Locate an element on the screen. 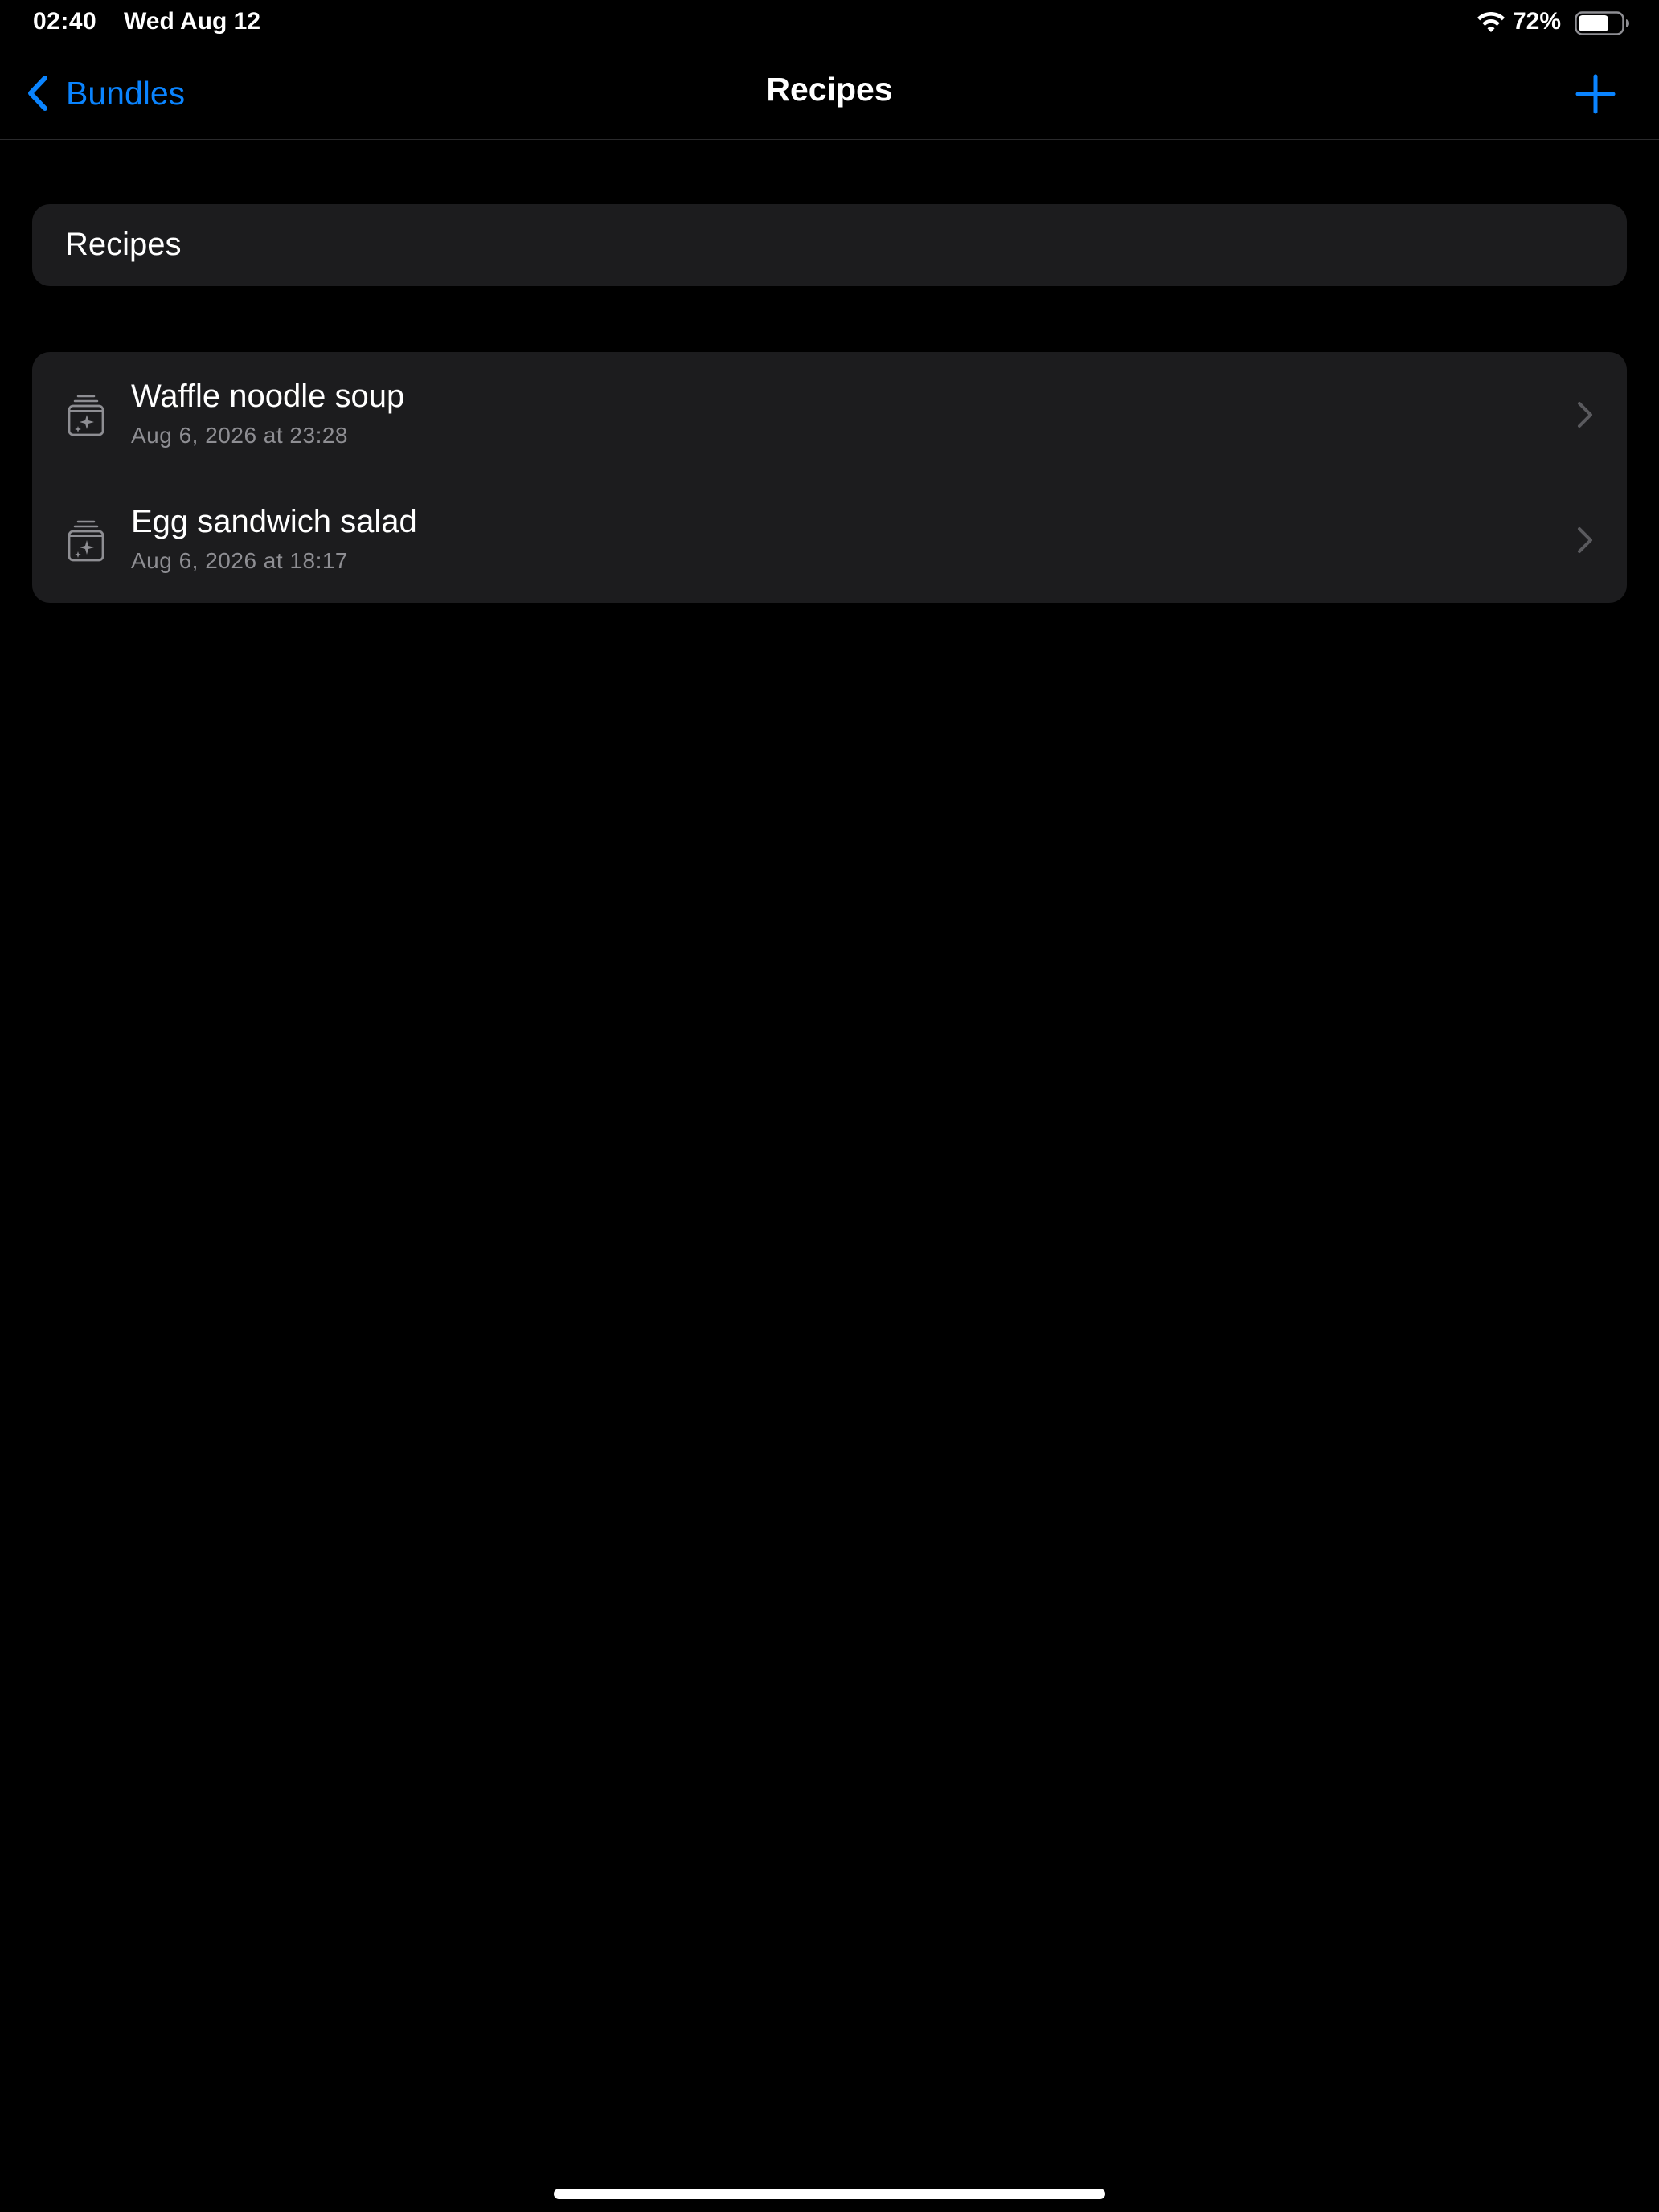  page-title: Recipes is located at coordinates (829, 89).